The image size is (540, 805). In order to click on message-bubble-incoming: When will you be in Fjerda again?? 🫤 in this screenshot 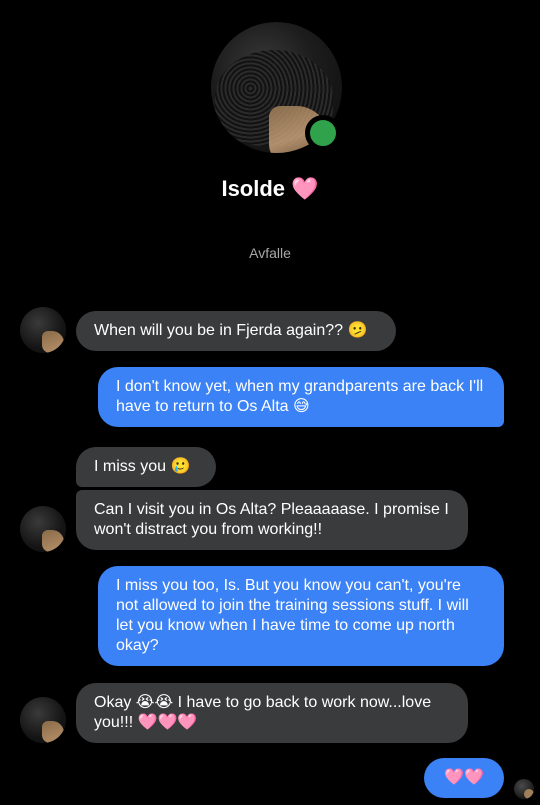, I will do `click(236, 331)`.